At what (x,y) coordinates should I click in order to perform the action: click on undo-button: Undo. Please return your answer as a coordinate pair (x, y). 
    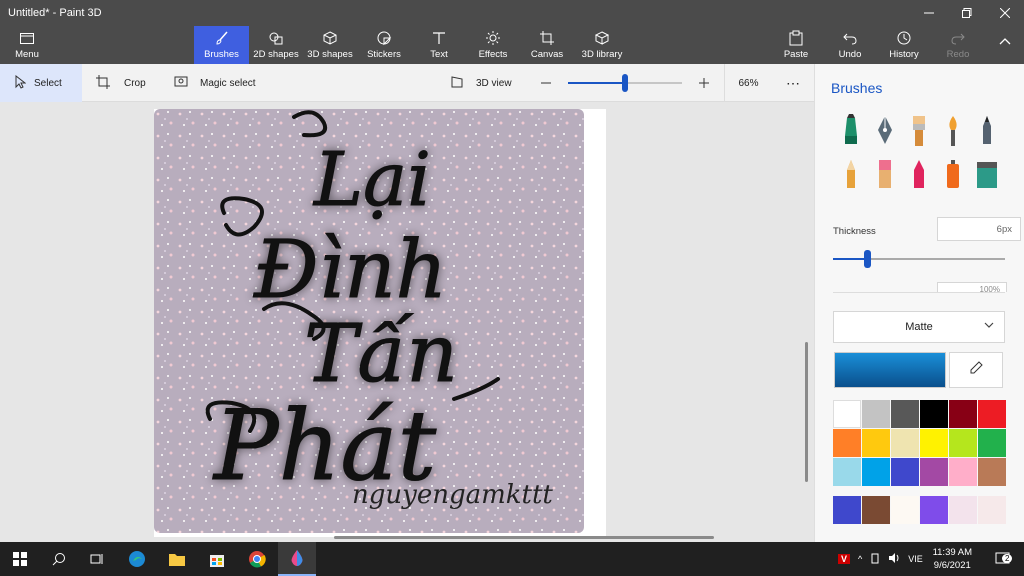
    Looking at the image, I should click on (850, 45).